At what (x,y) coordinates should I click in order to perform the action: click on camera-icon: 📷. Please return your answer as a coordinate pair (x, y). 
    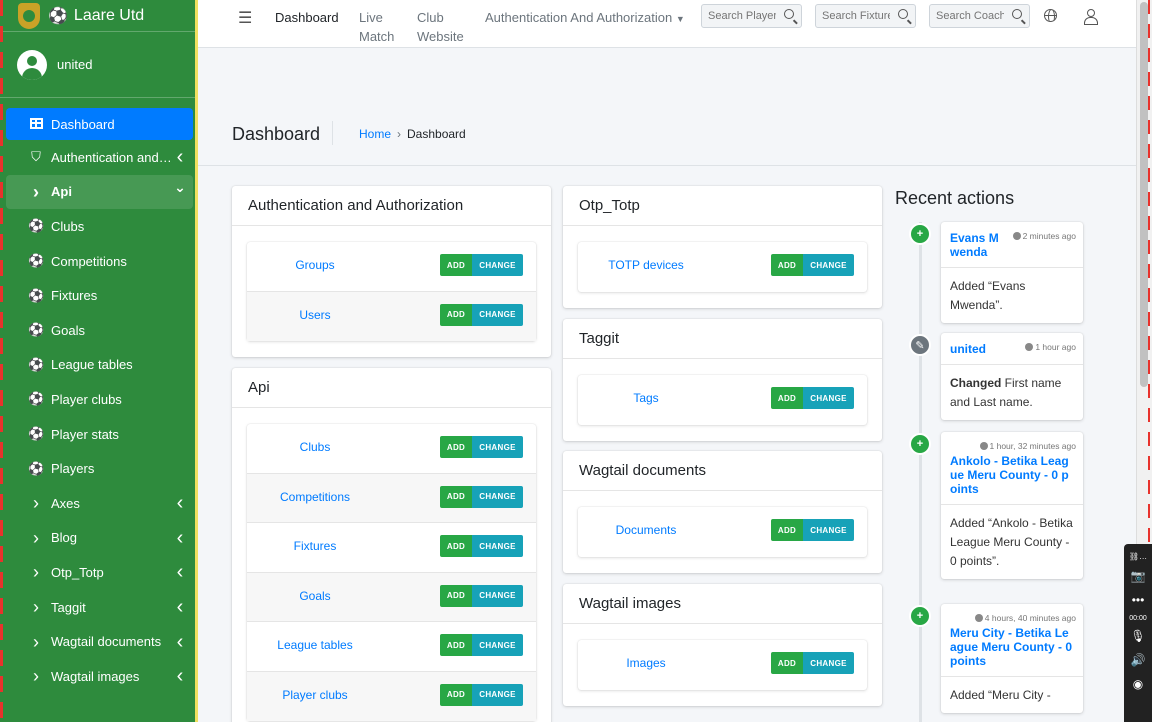
    Looking at the image, I should click on (1138, 576).